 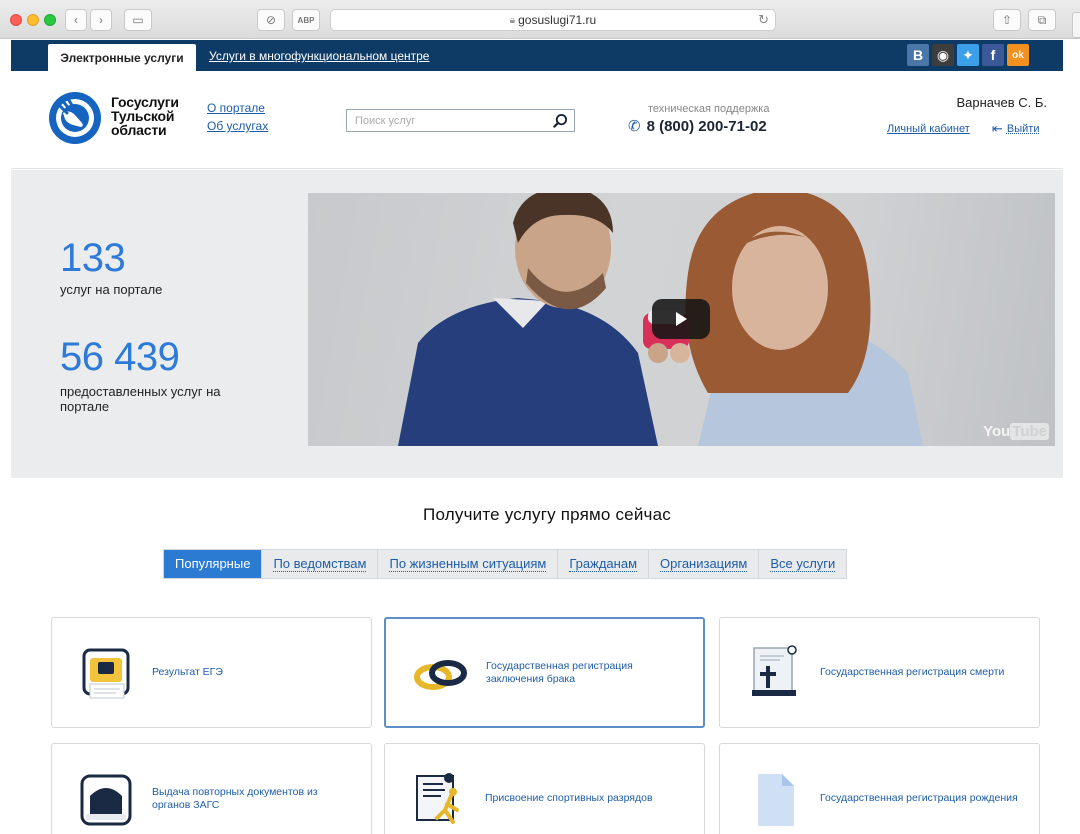 I want to click on section-title: Получите услугу прямо сейчас, so click(x=547, y=514).